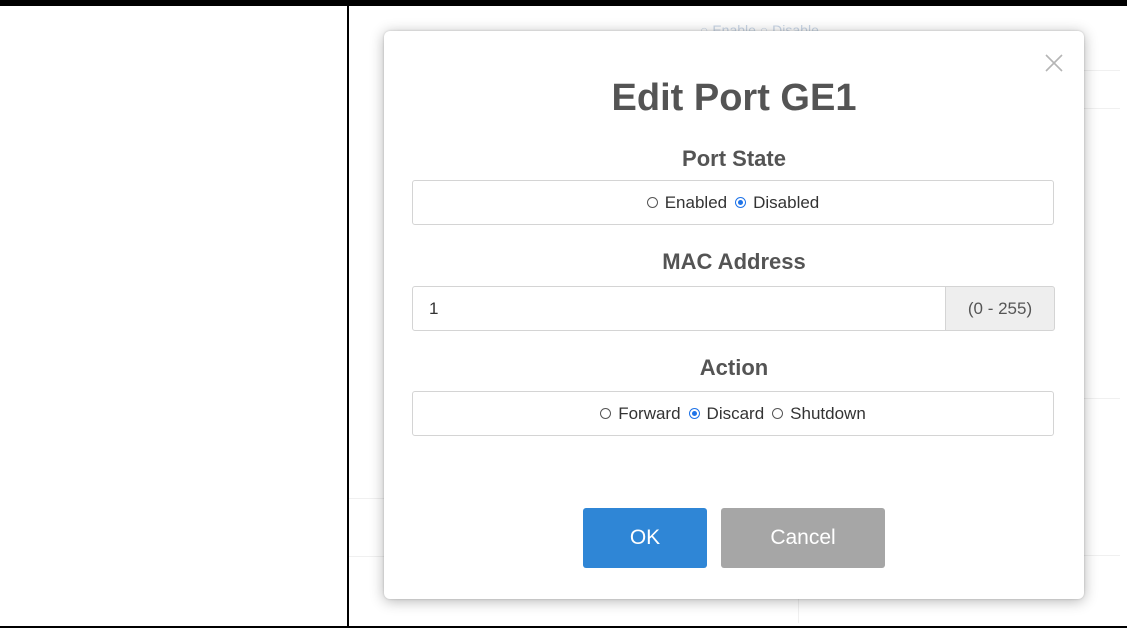 The image size is (1127, 628). What do you see at coordinates (649, 413) in the screenshot?
I see `action-option-label: Forward` at bounding box center [649, 413].